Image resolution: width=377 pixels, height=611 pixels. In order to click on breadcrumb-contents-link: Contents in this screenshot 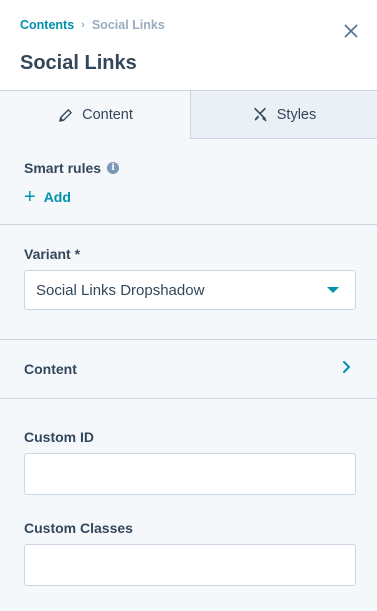, I will do `click(47, 25)`.